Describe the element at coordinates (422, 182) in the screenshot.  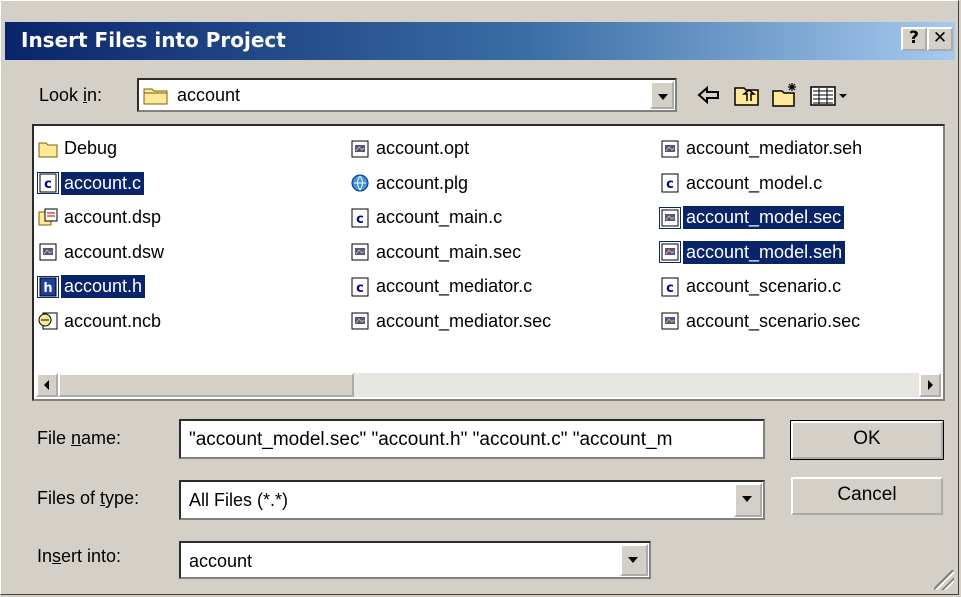
I see `file-name: account.plg` at that location.